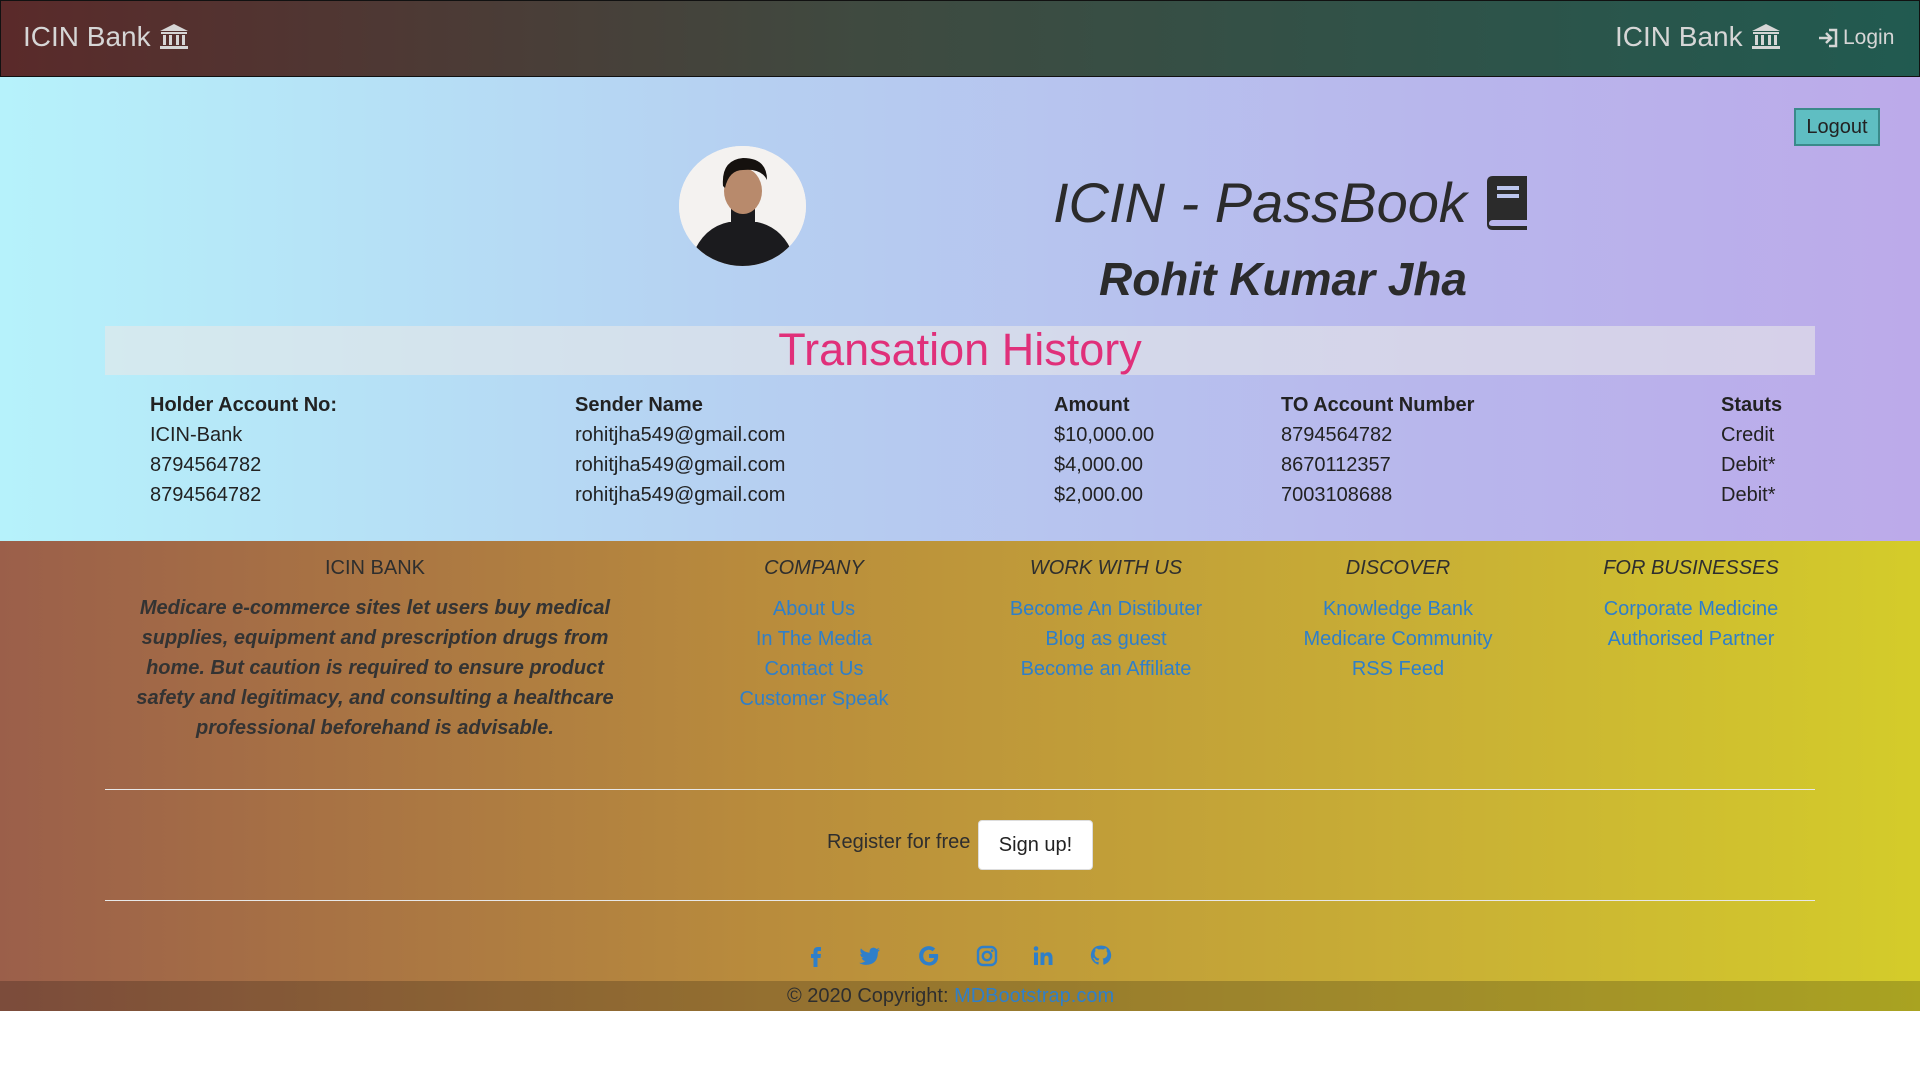 The height and width of the screenshot is (1080, 1920). What do you see at coordinates (1035, 845) in the screenshot?
I see `signup-button: Sign up!` at bounding box center [1035, 845].